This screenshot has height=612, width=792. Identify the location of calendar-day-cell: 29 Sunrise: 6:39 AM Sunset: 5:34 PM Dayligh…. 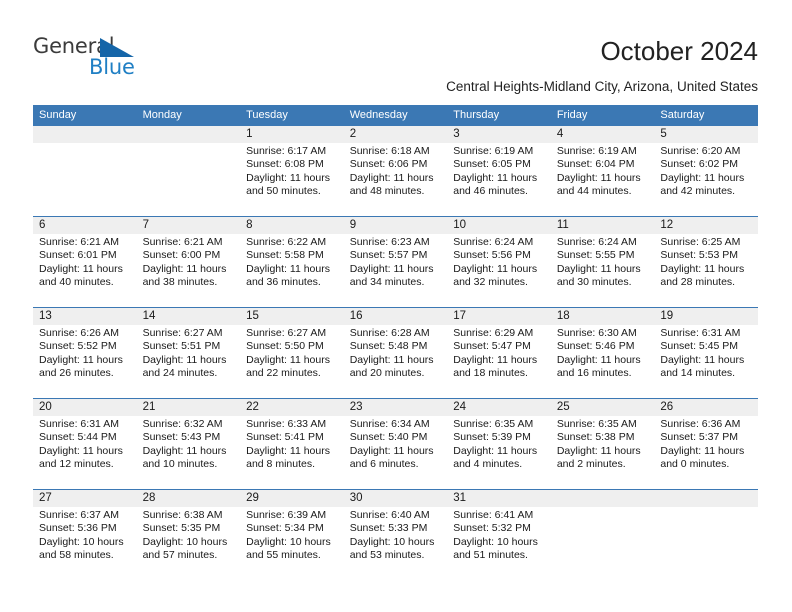
(292, 534).